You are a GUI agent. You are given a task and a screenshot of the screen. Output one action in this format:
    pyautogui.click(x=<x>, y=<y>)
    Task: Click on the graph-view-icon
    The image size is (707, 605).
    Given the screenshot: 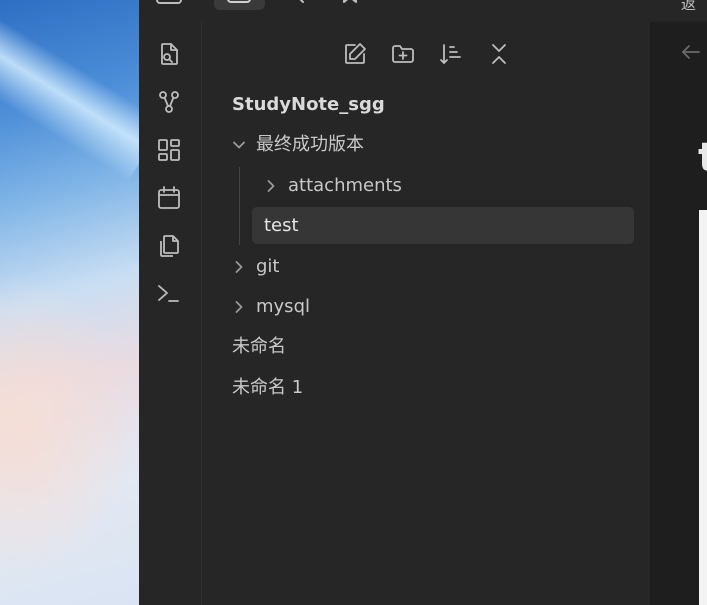 What is the action you would take?
    pyautogui.click(x=169, y=102)
    